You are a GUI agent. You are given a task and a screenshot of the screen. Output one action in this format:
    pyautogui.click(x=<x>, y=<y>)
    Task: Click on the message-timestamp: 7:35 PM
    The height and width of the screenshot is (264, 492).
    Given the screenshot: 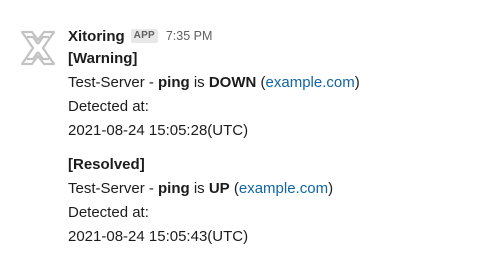 What is the action you would take?
    pyautogui.click(x=189, y=36)
    